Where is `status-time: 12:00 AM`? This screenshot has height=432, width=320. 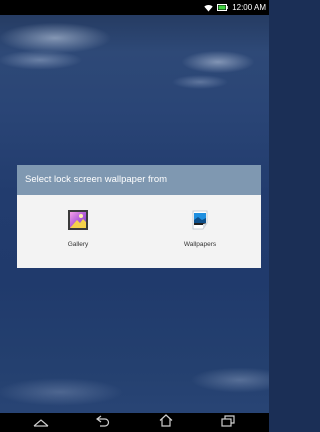
status-time: 12:00 AM is located at coordinates (249, 7).